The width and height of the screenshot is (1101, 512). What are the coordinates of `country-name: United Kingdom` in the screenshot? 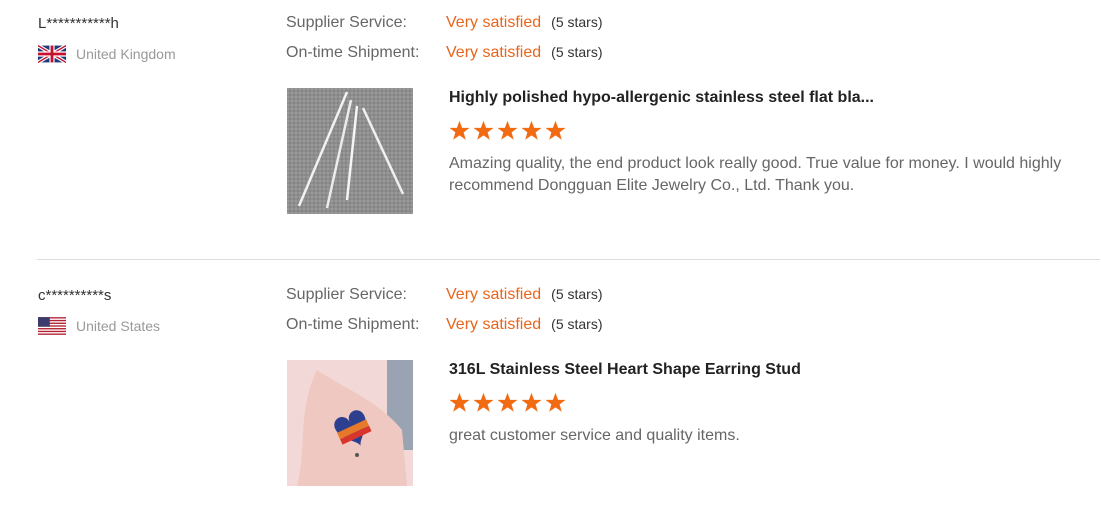 It's located at (126, 54).